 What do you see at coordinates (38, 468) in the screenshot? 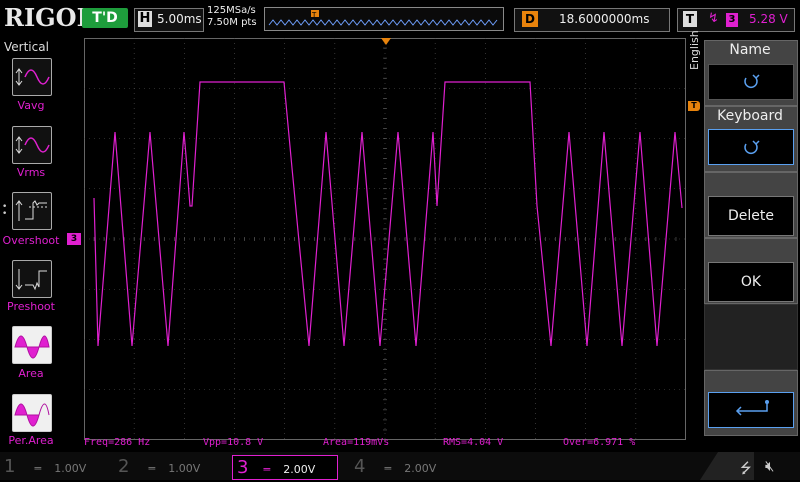
I see `channel-1-coupling-icon: ═` at bounding box center [38, 468].